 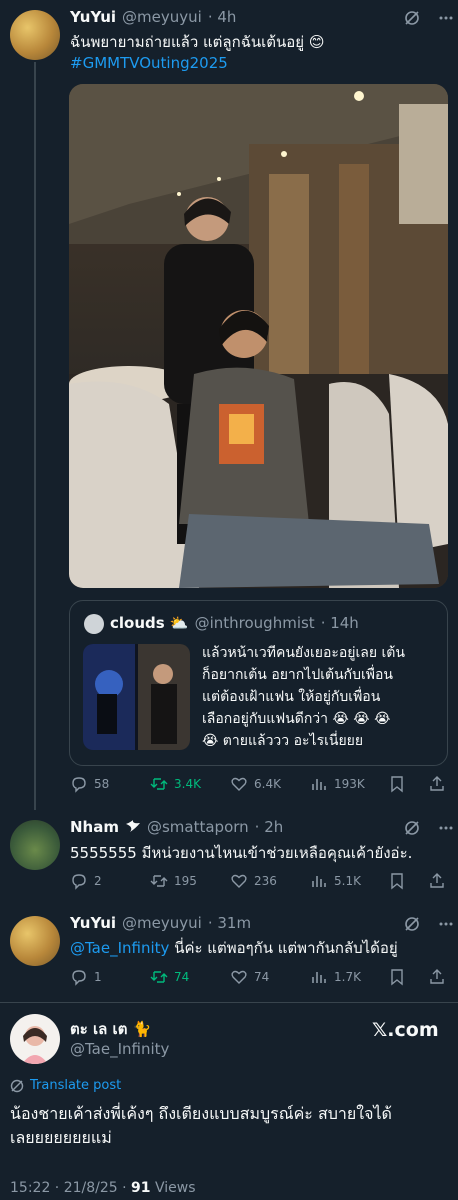 I want to click on thread-line, so click(x=35, y=436).